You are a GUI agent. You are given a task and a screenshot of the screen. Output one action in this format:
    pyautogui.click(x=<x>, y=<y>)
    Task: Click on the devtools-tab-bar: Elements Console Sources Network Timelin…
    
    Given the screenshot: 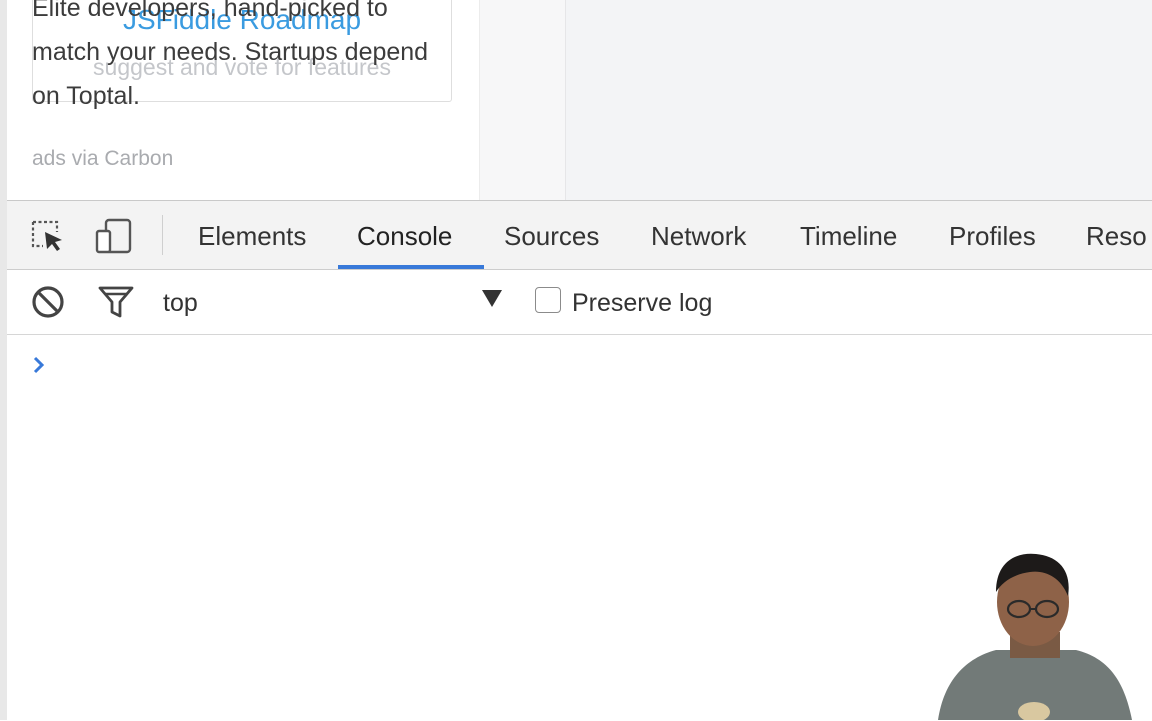 What is the action you would take?
    pyautogui.click(x=579, y=235)
    